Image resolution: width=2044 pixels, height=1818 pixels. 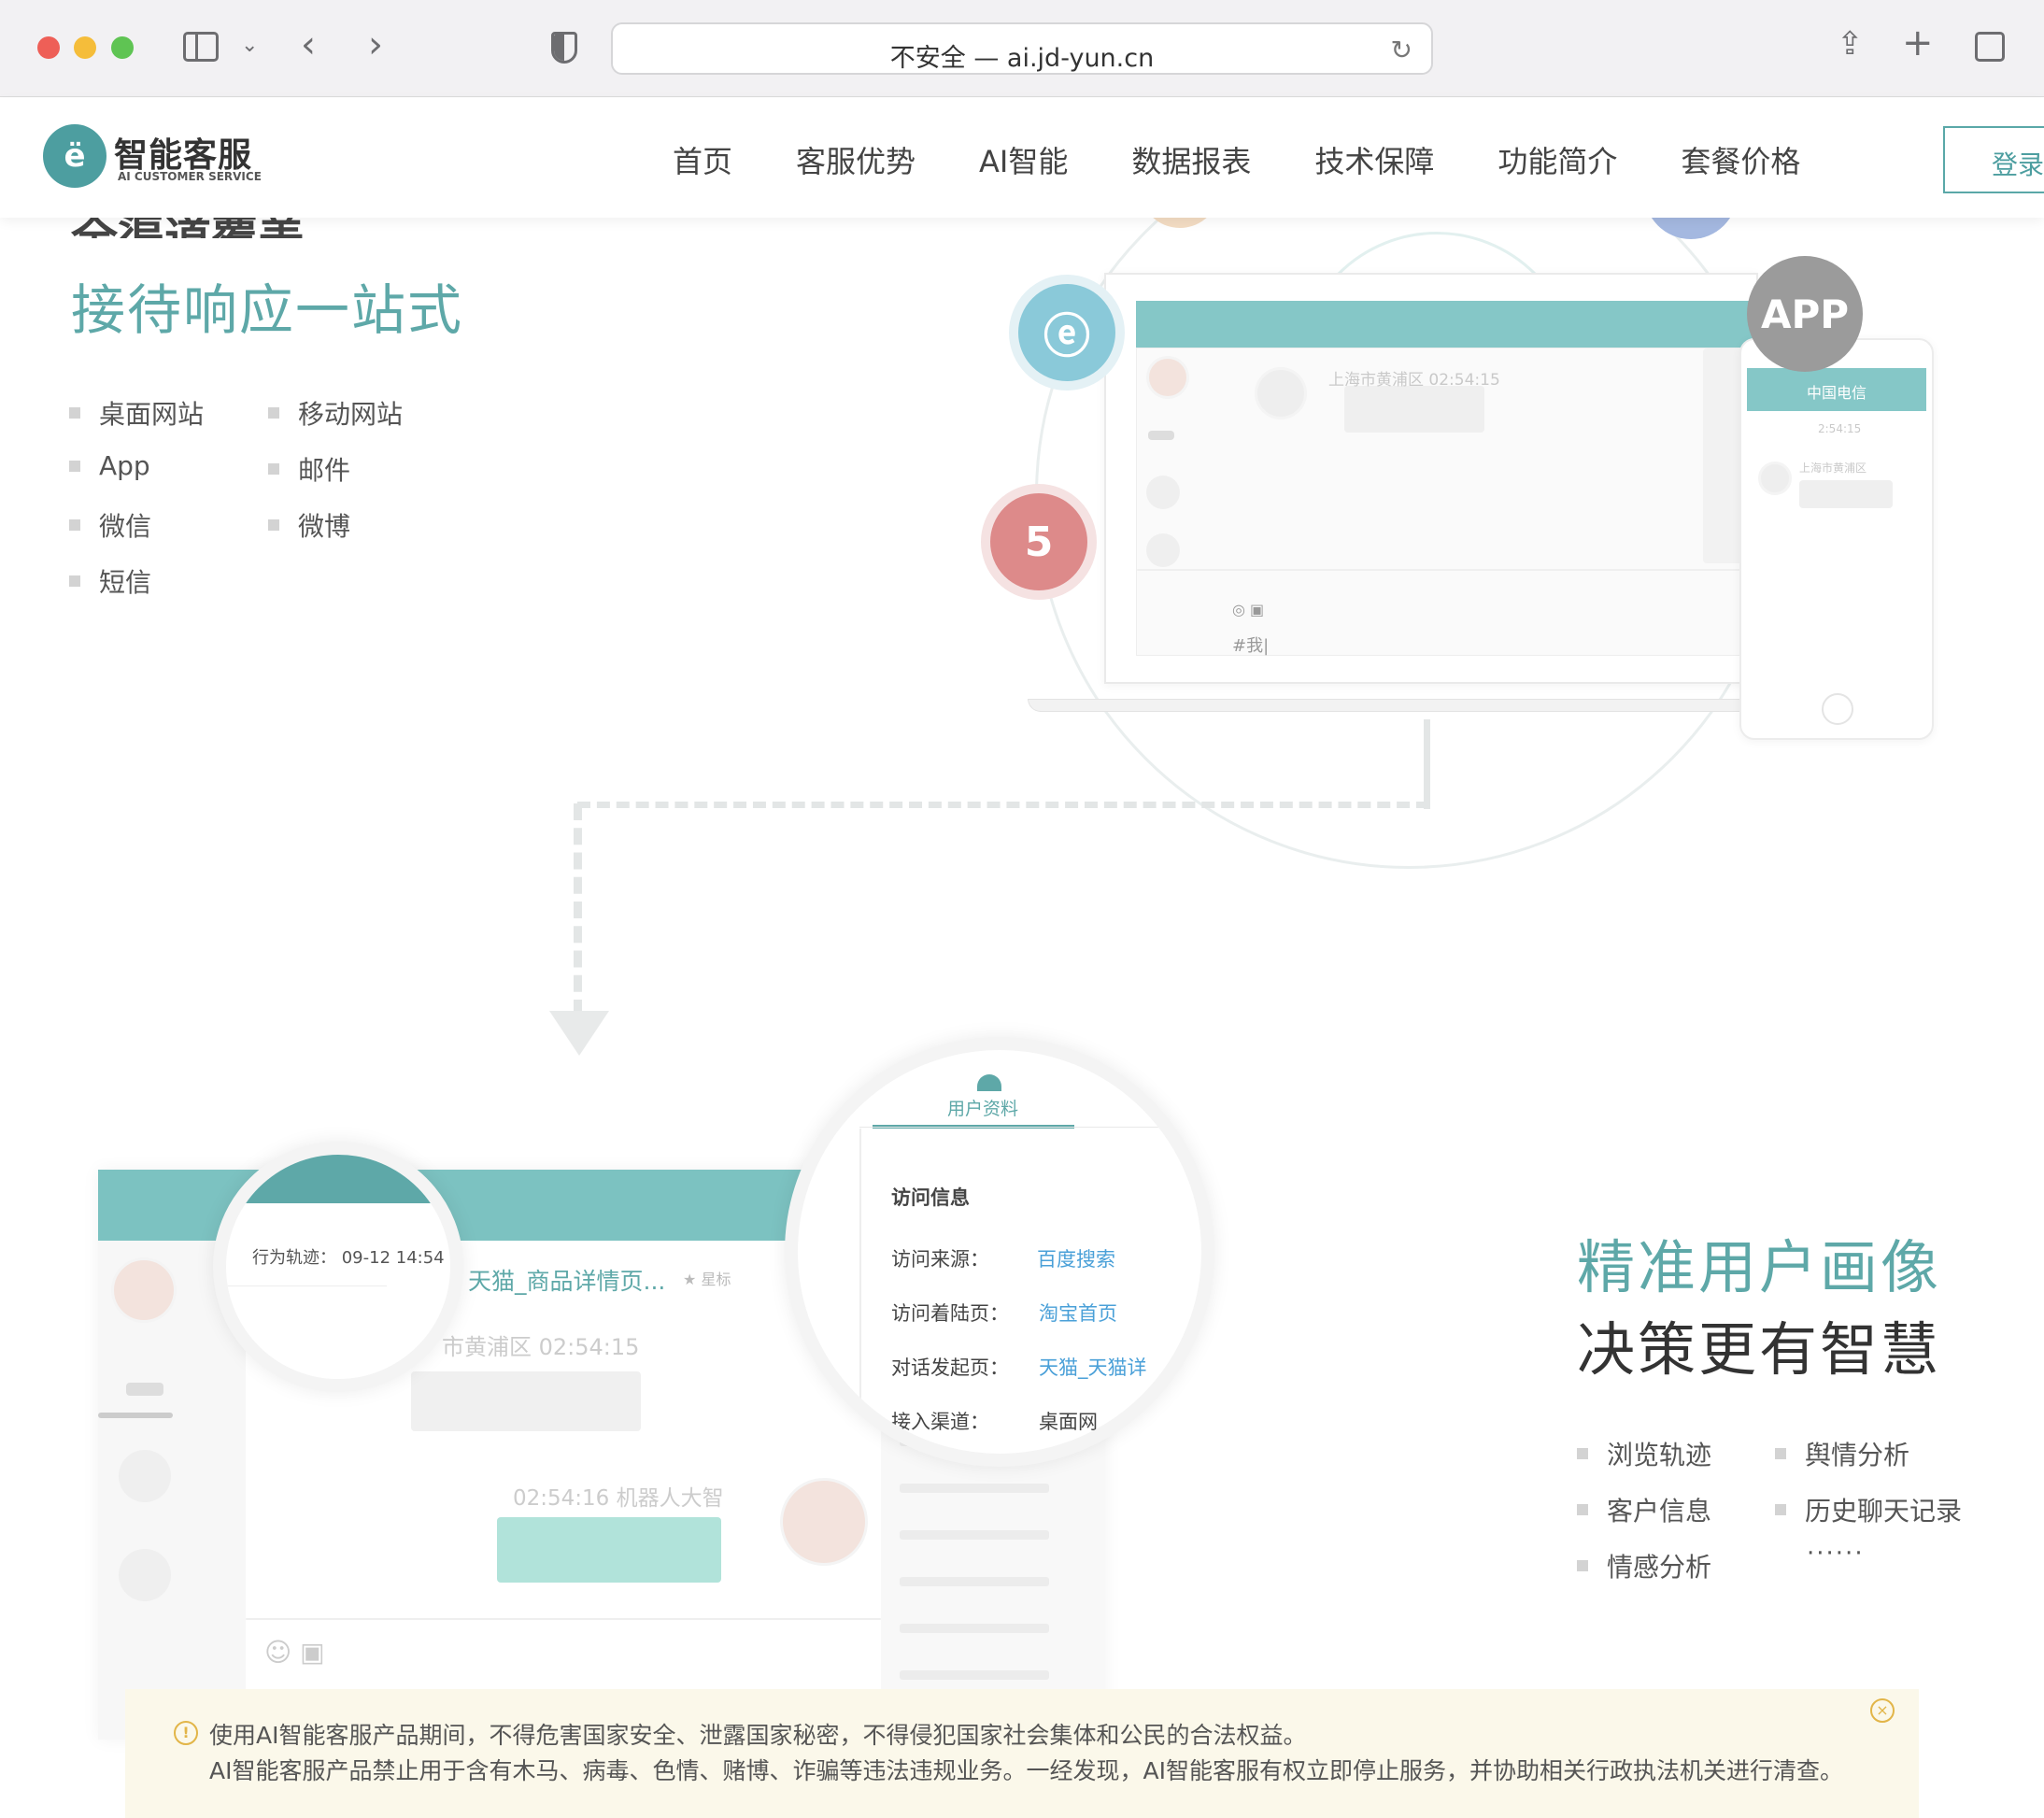 I want to click on nav-features: 功能简介, so click(x=1557, y=159).